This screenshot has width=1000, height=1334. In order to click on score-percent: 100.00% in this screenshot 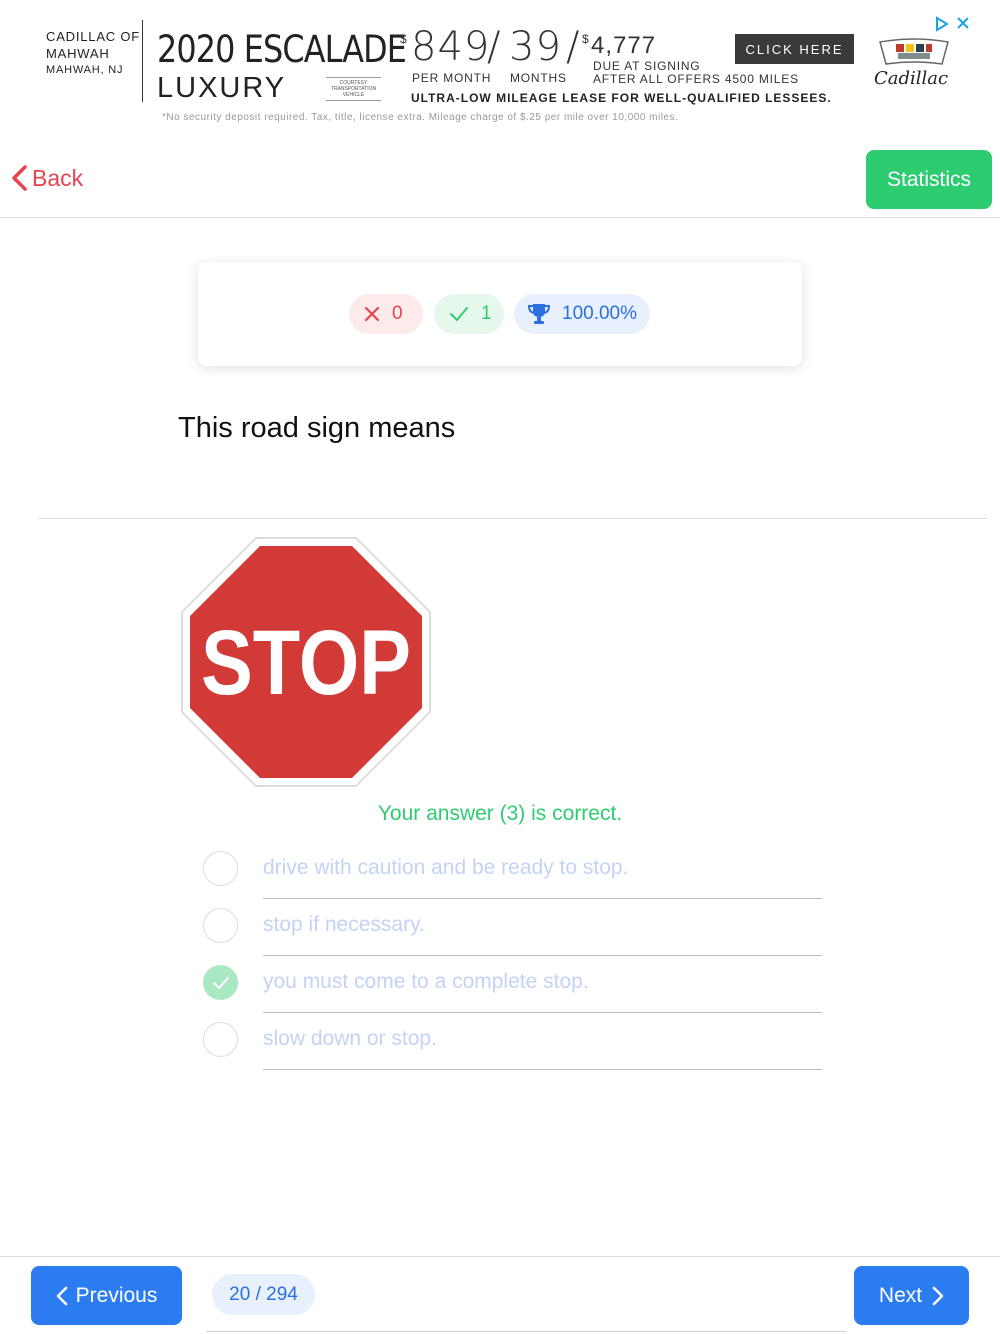, I will do `click(600, 313)`.